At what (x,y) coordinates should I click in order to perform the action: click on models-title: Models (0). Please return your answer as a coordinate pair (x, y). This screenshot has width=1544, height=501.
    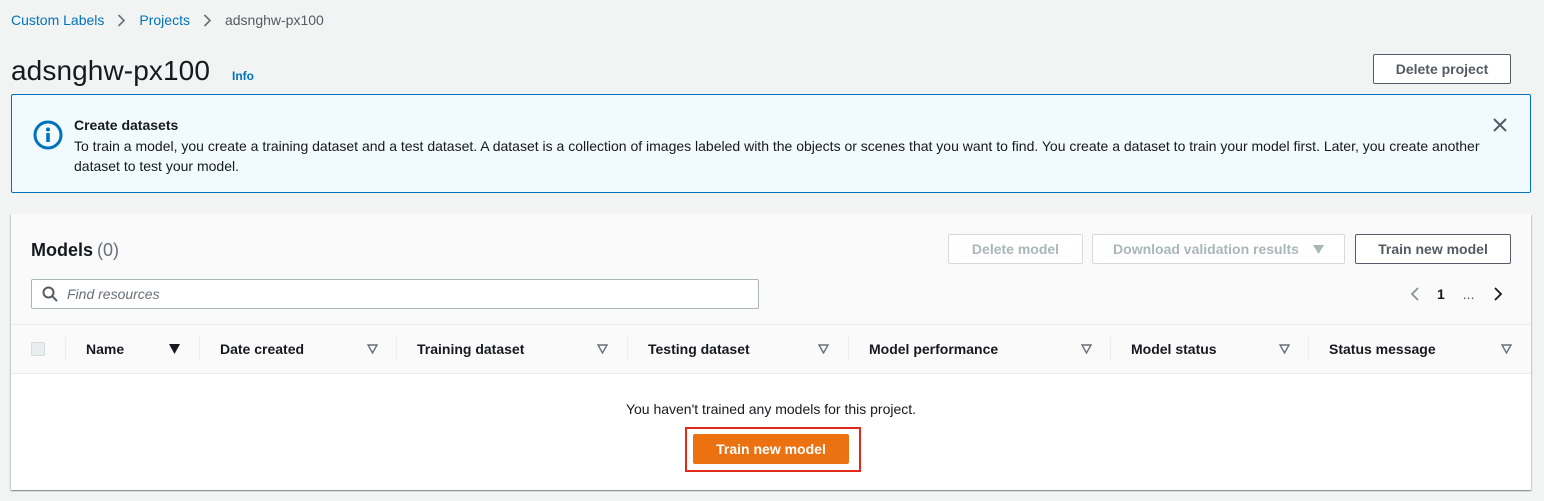
    Looking at the image, I should click on (75, 250).